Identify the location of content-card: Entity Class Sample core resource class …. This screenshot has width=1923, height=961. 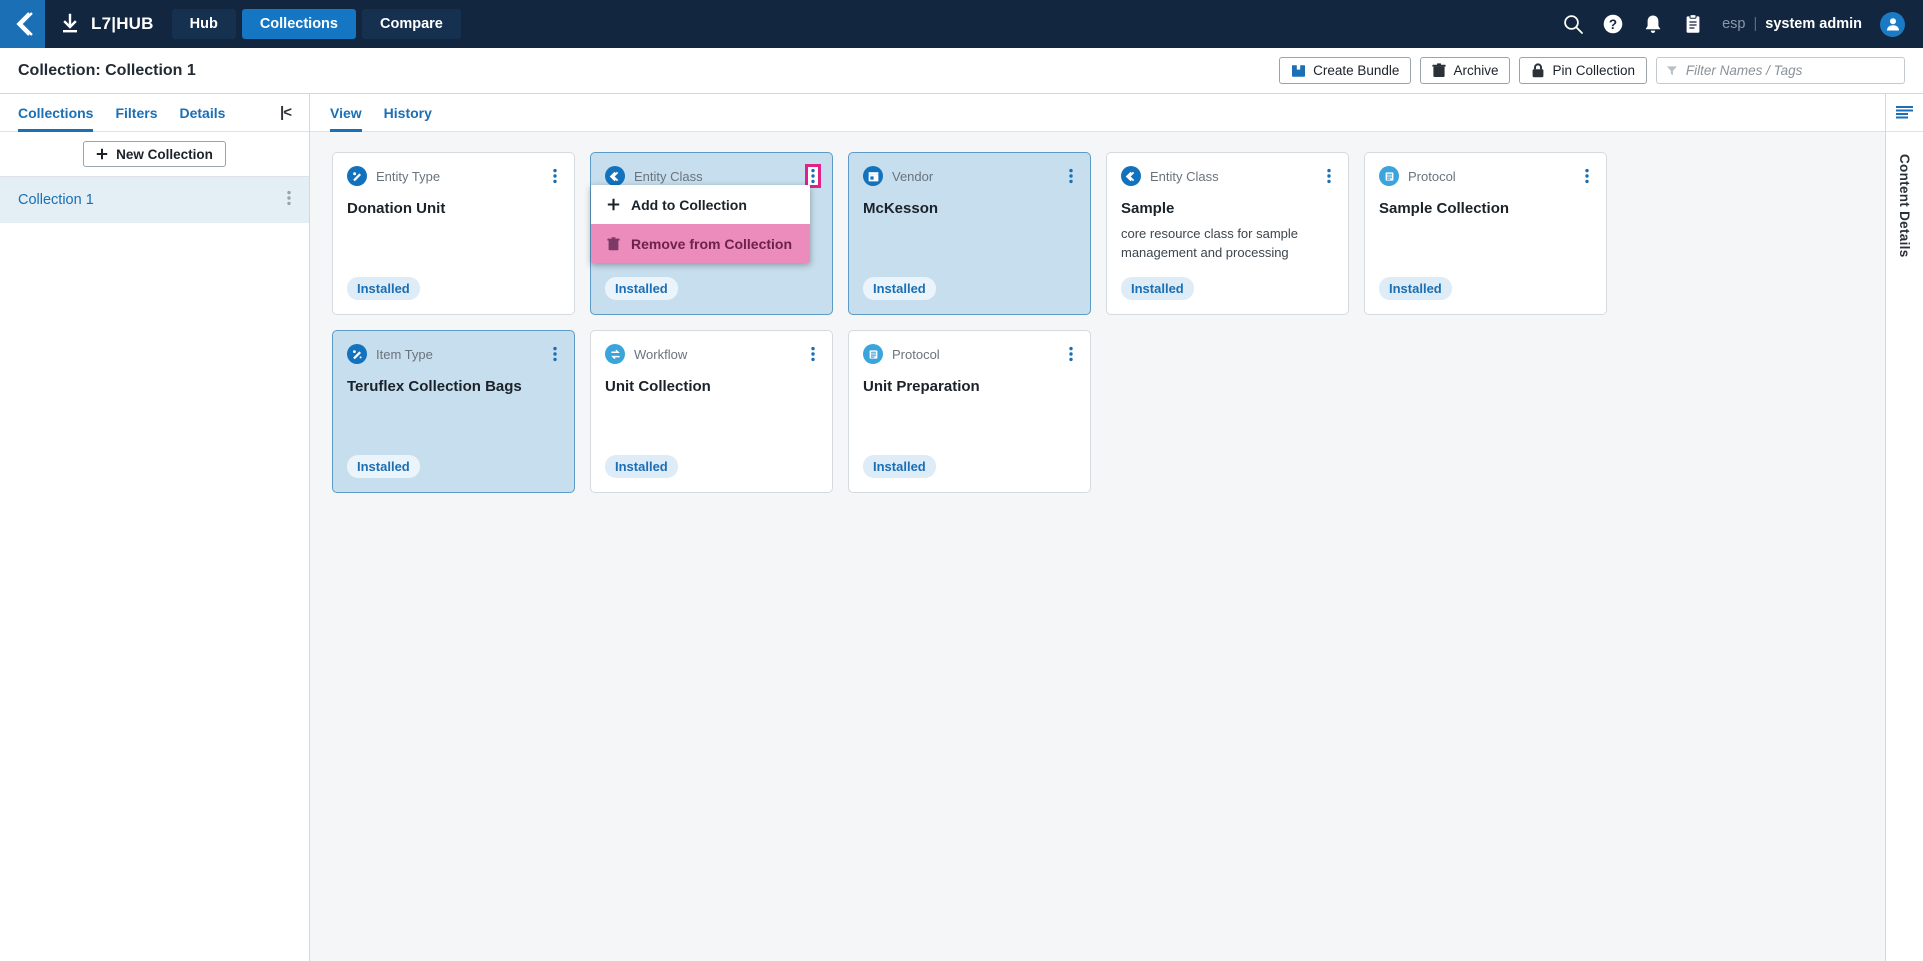
(1227, 233).